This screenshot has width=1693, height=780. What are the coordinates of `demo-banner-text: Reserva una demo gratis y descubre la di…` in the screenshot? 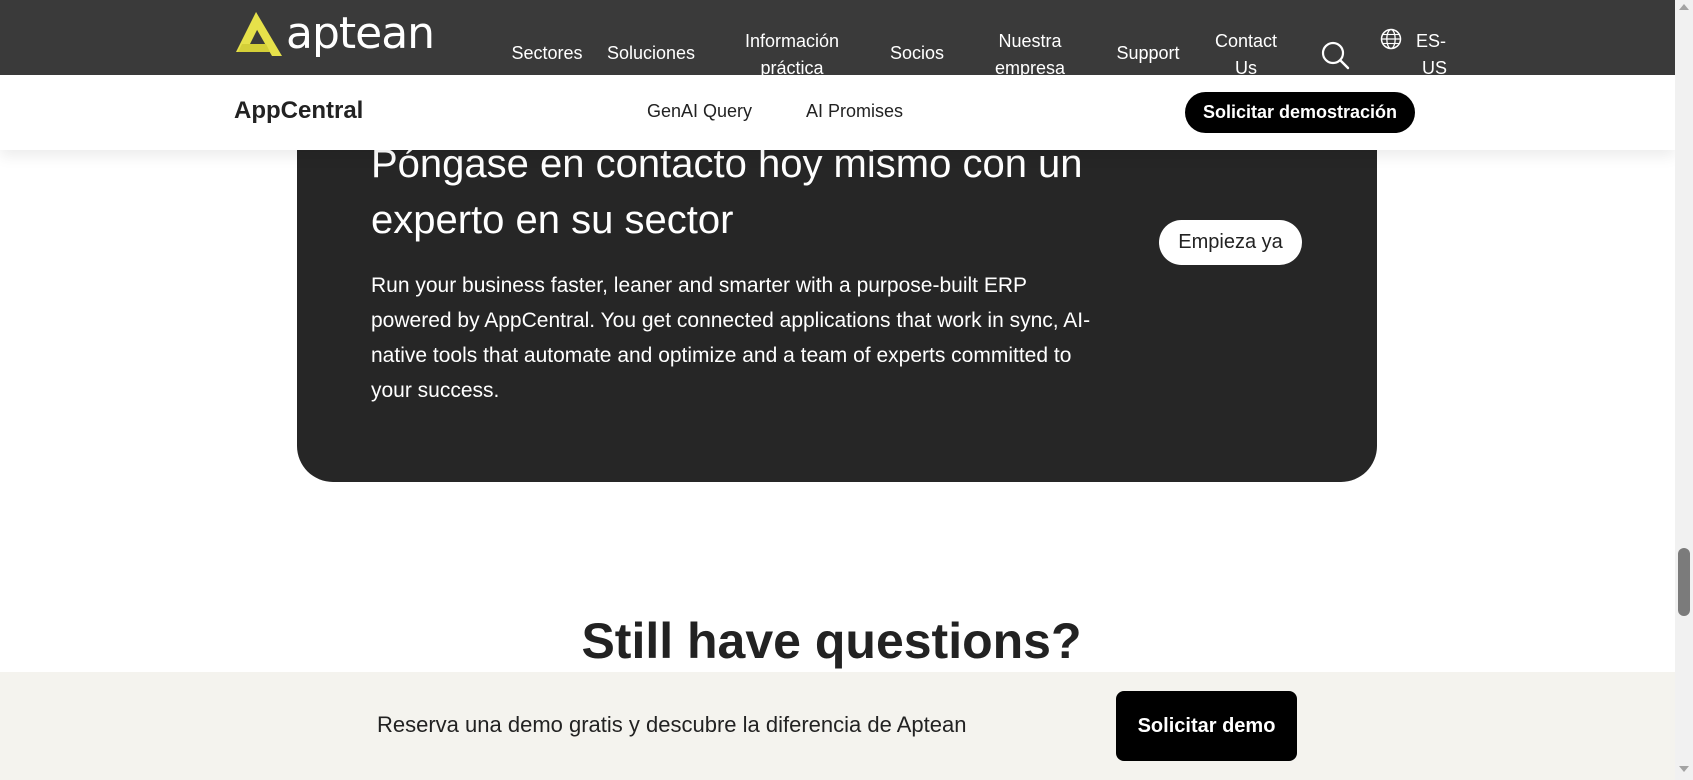 It's located at (672, 724).